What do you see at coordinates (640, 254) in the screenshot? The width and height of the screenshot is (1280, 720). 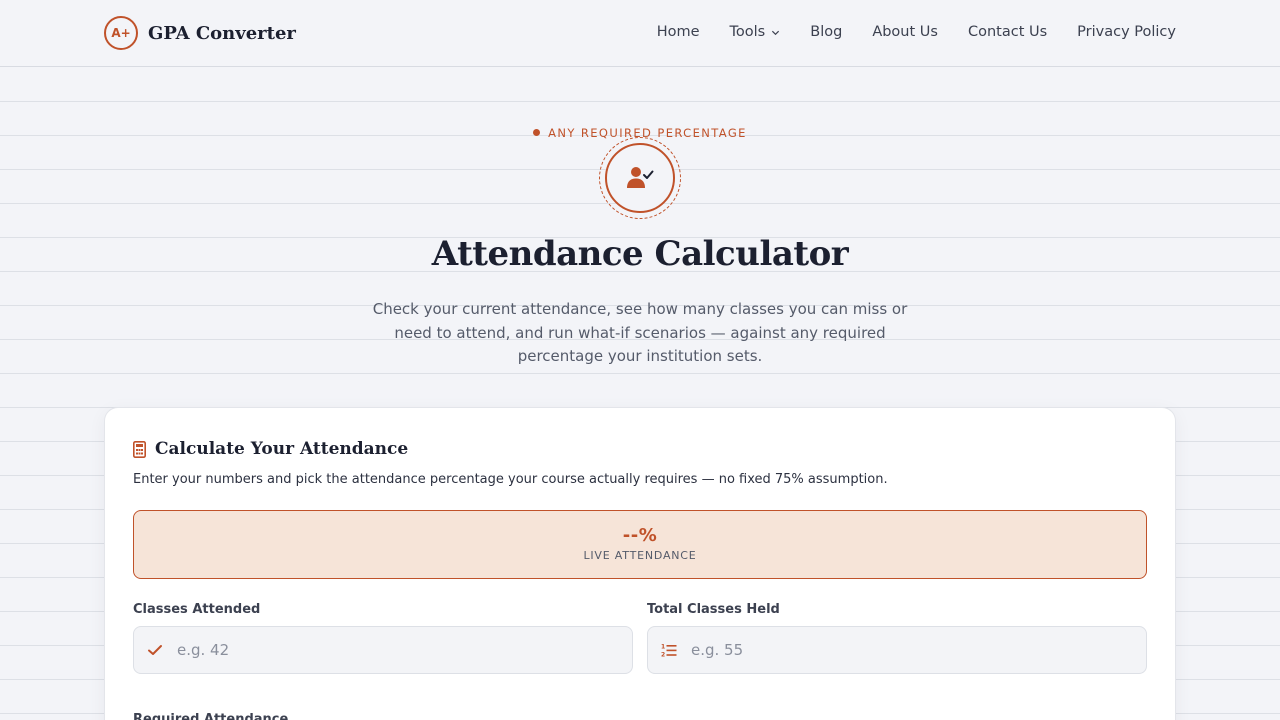 I see `page-title: Attendance Calculator` at bounding box center [640, 254].